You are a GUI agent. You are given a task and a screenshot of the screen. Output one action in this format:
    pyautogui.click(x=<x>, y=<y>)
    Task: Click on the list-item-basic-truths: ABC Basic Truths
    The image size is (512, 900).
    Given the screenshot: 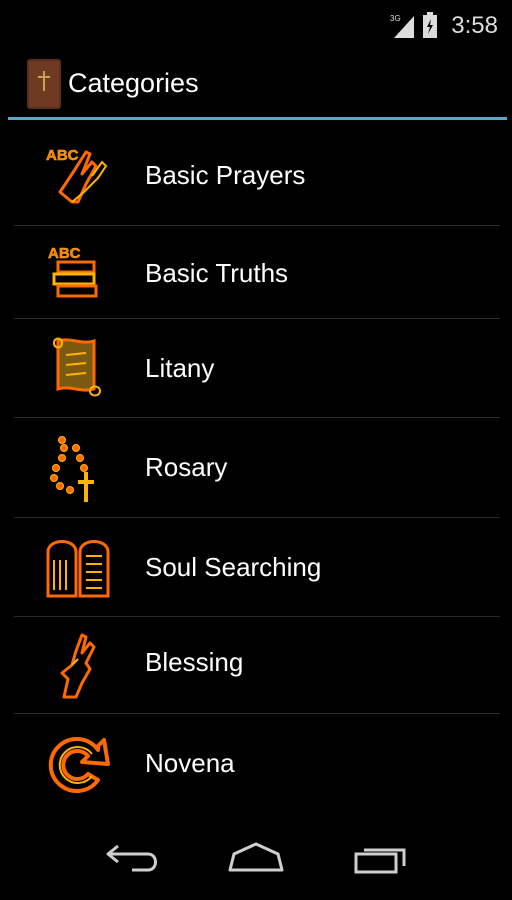 What is the action you would take?
    pyautogui.click(x=257, y=272)
    